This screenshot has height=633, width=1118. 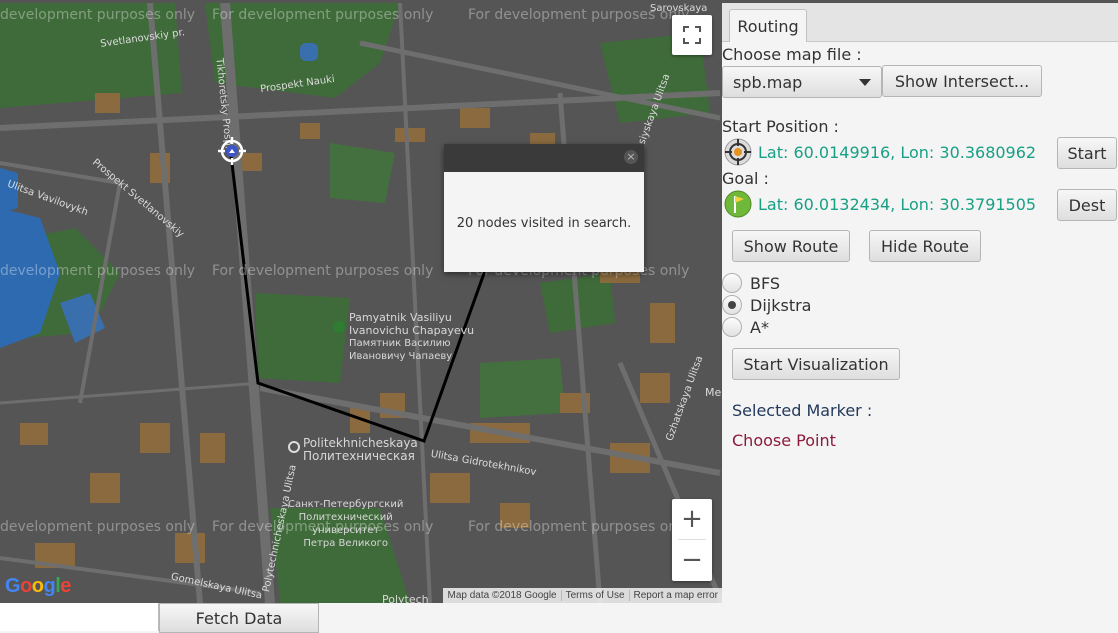 What do you see at coordinates (792, 54) in the screenshot?
I see `choose-map-label: Choose map file :` at bounding box center [792, 54].